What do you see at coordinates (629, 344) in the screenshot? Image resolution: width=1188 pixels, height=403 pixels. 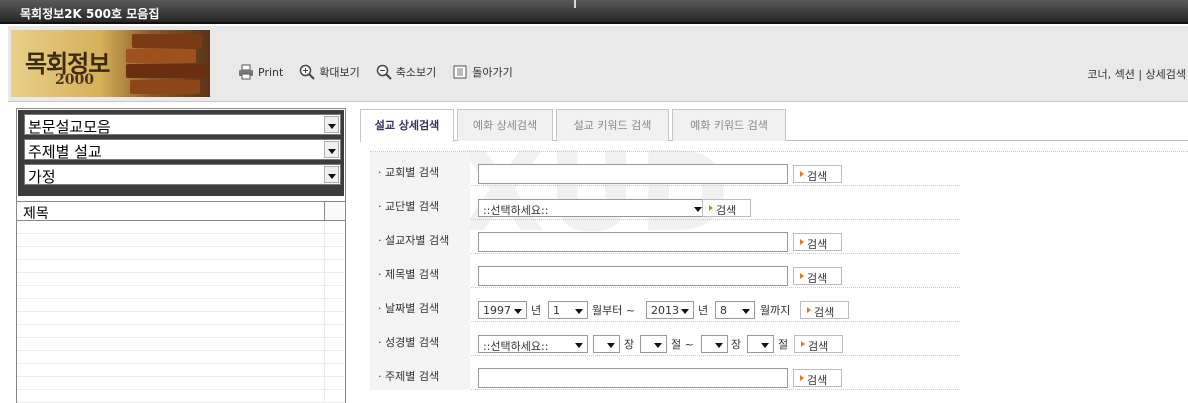 I see `chapter-from-unit: 장` at bounding box center [629, 344].